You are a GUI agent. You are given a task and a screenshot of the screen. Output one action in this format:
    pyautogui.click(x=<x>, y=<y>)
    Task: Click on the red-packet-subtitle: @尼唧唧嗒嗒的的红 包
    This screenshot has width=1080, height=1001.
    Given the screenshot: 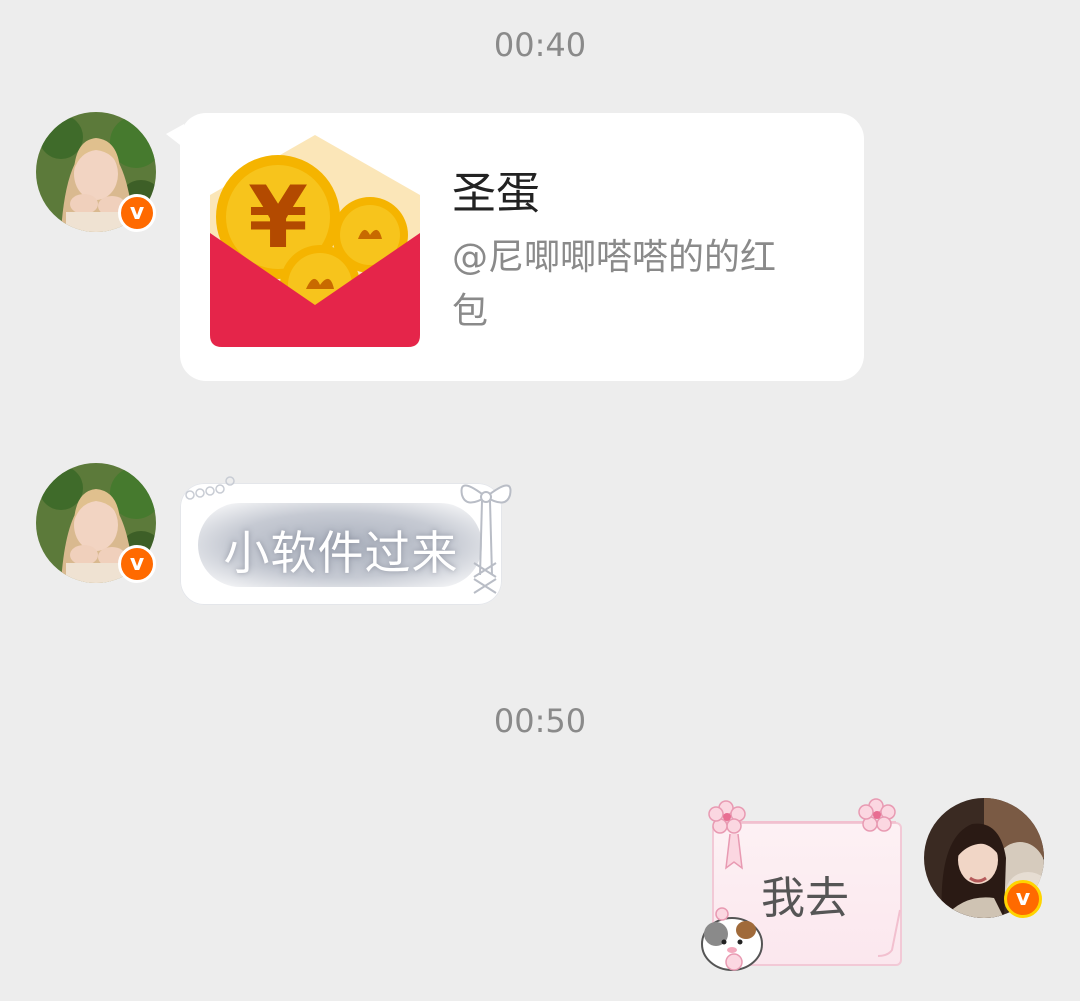 What is the action you would take?
    pyautogui.click(x=632, y=285)
    